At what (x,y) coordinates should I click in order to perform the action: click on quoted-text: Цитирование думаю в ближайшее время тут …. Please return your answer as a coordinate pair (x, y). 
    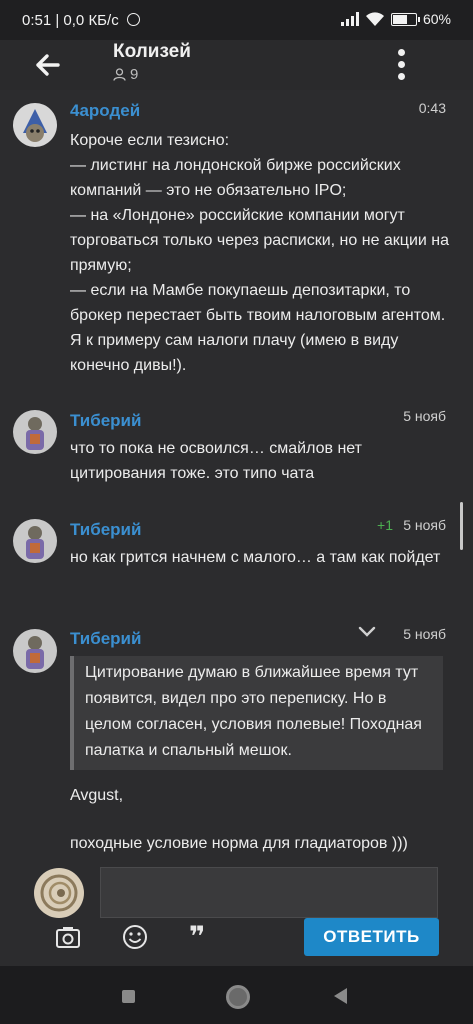
    Looking at the image, I should click on (256, 713).